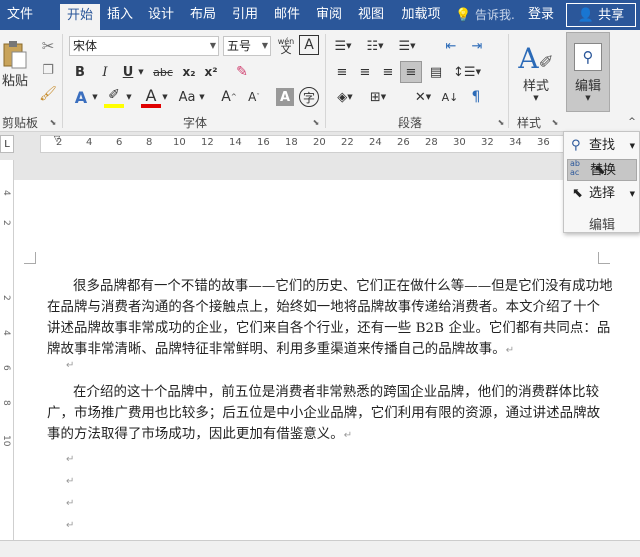 Image resolution: width=640 pixels, height=557 pixels. I want to click on select-button: ⬉ 选择 ▼, so click(602, 194).